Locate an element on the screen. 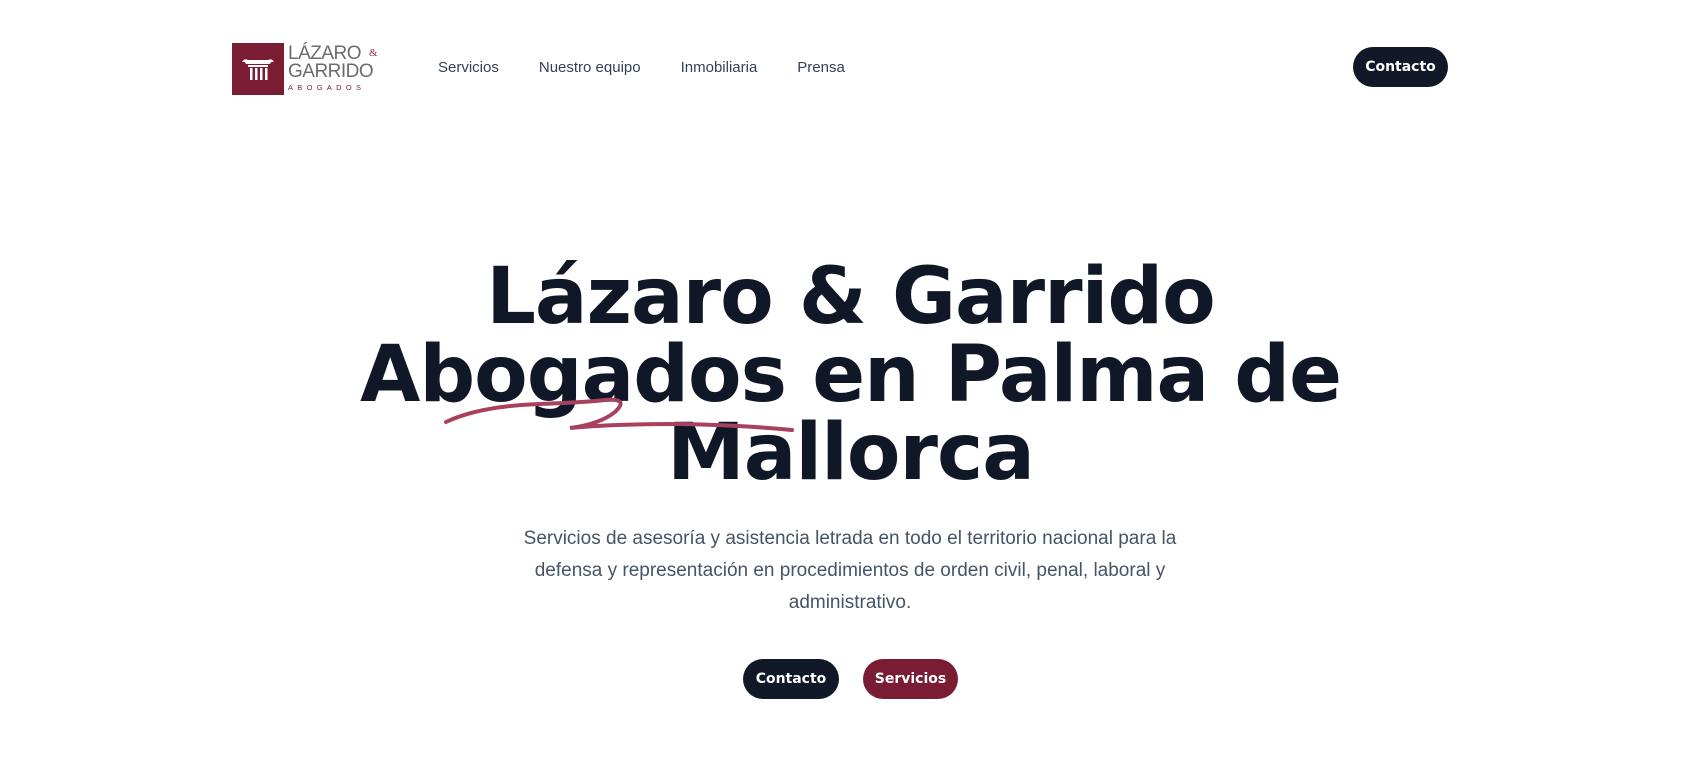 The height and width of the screenshot is (759, 1701). hero-actions: Contacto Servicios is located at coordinates (850, 679).